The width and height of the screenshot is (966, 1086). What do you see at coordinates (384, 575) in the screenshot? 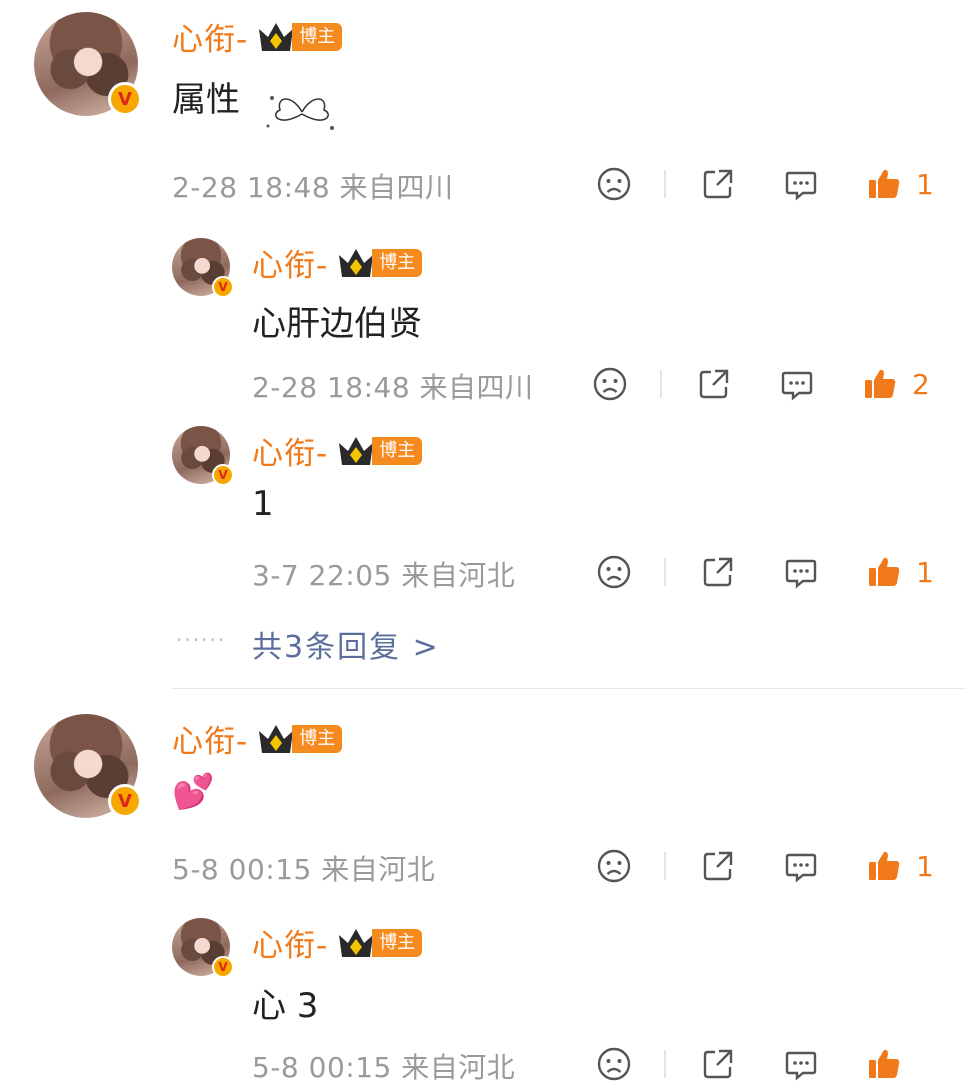
I see `reply-meta: 3-7 22:05 来自河北` at bounding box center [384, 575].